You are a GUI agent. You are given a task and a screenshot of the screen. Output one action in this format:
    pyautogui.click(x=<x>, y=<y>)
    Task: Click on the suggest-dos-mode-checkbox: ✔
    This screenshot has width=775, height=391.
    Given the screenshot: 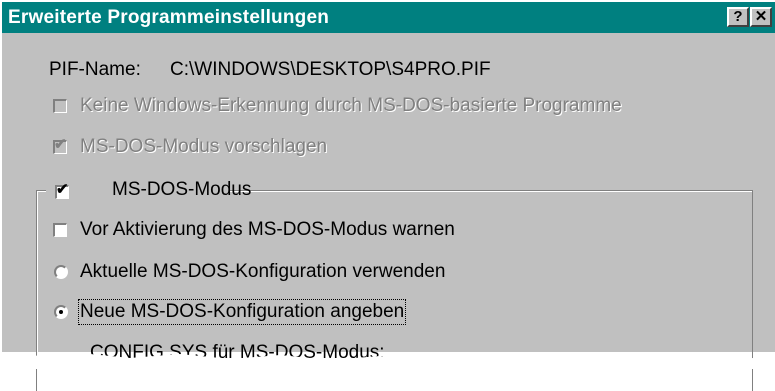 What is the action you would take?
    pyautogui.click(x=60, y=145)
    